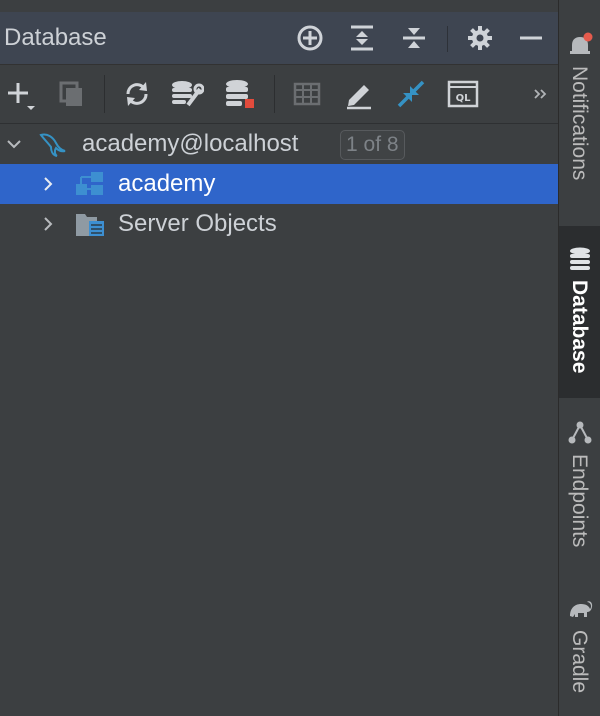 The image size is (600, 716). I want to click on header-separator, so click(447, 39).